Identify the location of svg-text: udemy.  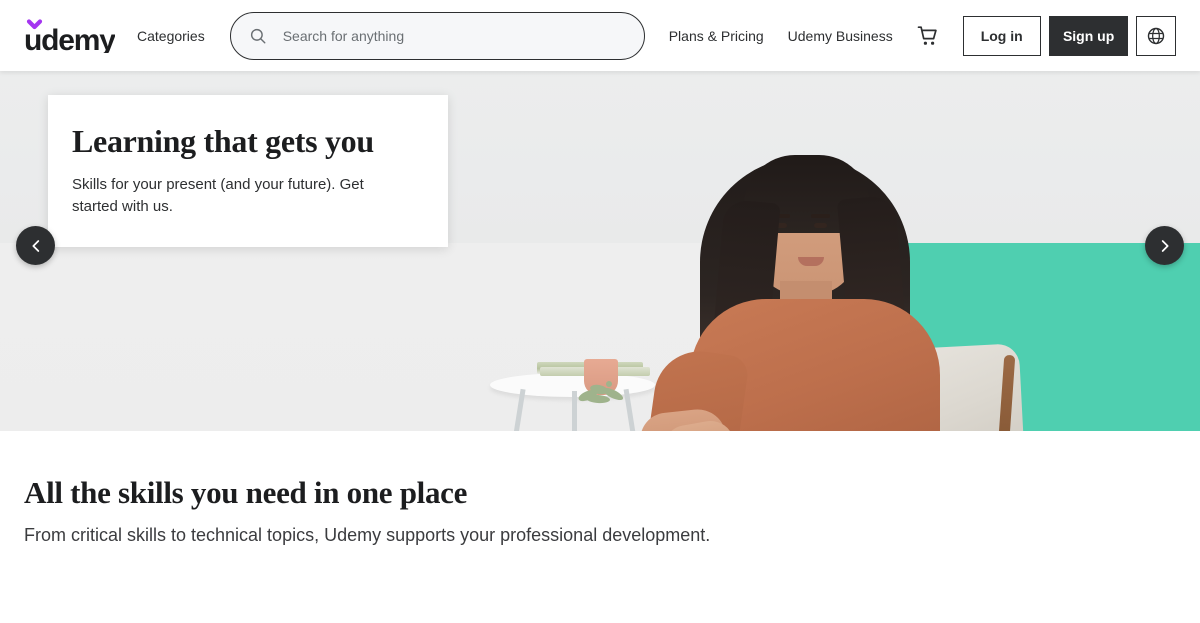
(69, 38).